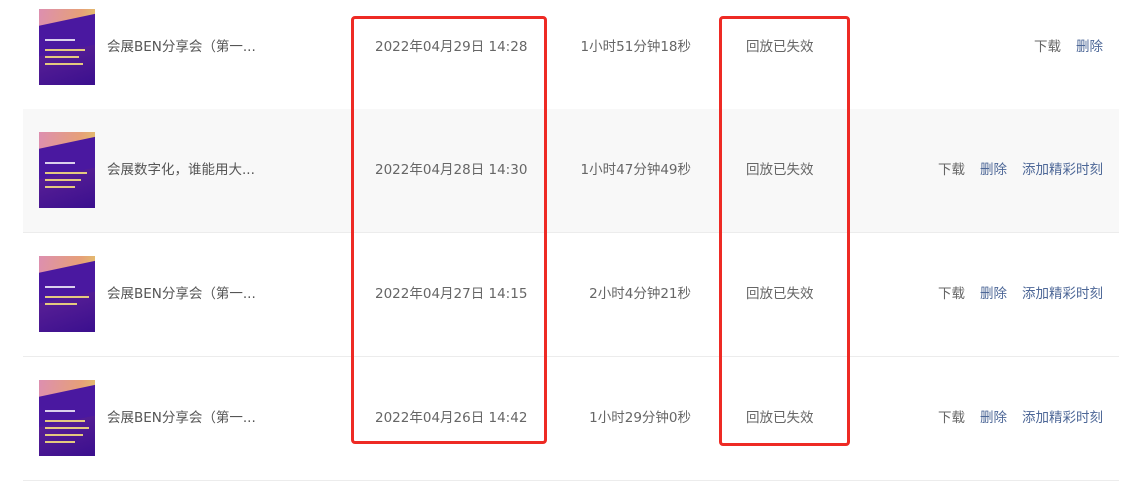 Image resolution: width=1136 pixels, height=481 pixels. Describe the element at coordinates (640, 418) in the screenshot. I see `replay-duration: 1小时29分钟0秒` at that location.